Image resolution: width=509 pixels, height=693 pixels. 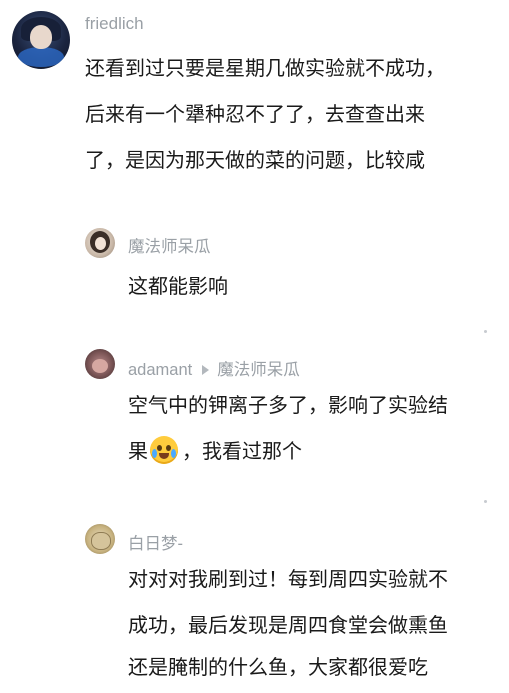 What do you see at coordinates (178, 286) in the screenshot?
I see `reply-text-line-1: 这都能影响` at bounding box center [178, 286].